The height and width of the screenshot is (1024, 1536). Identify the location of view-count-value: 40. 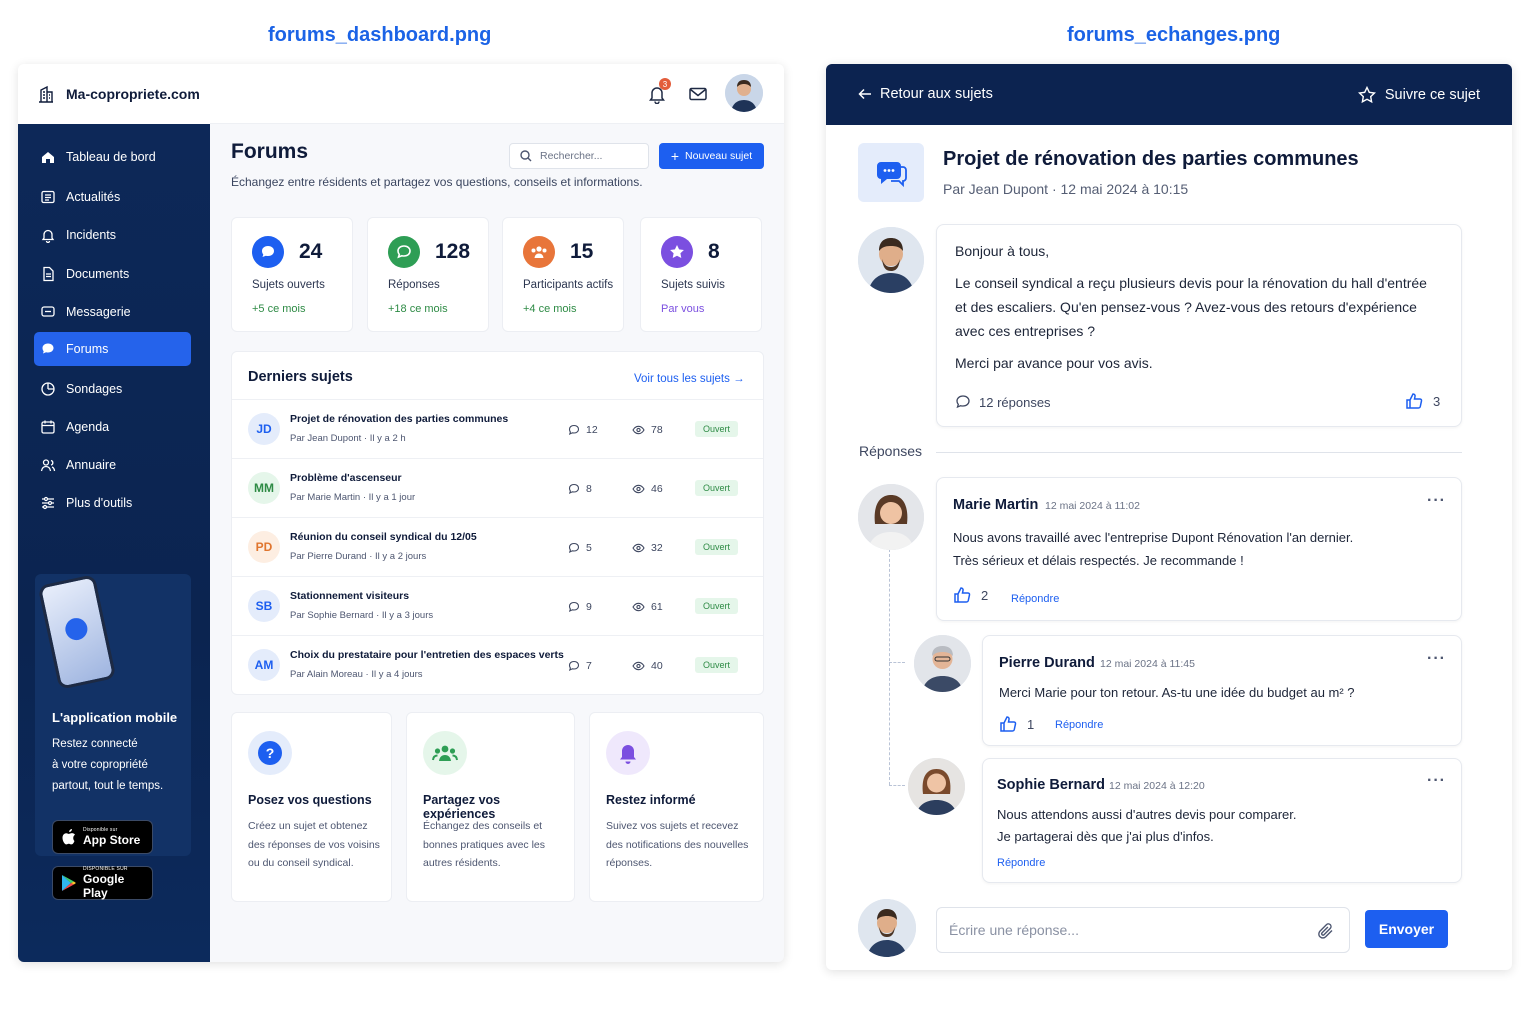
(657, 666).